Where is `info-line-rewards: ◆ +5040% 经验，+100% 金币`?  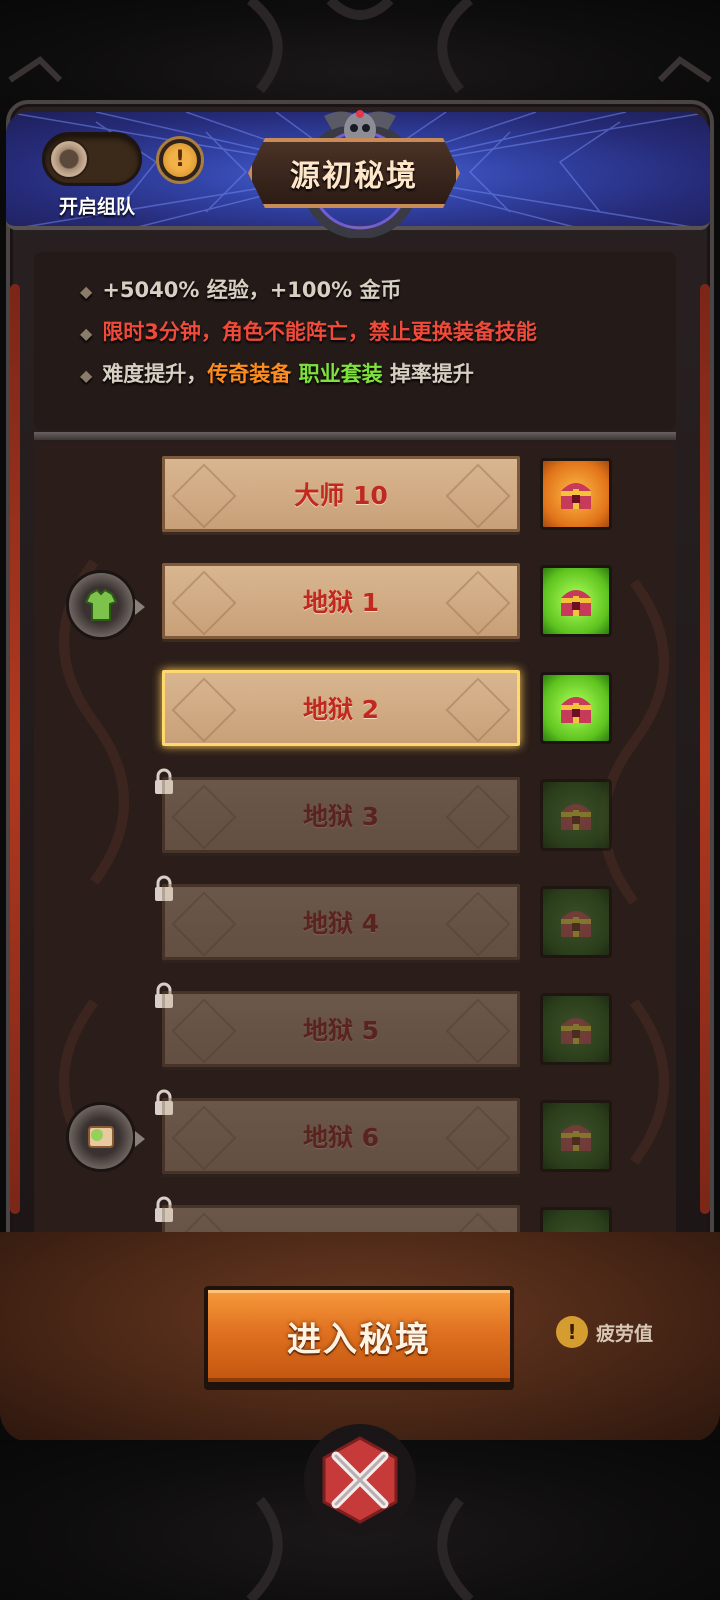
info-line-rewards: ◆ +5040% 经验，+100% 金币 is located at coordinates (241, 289).